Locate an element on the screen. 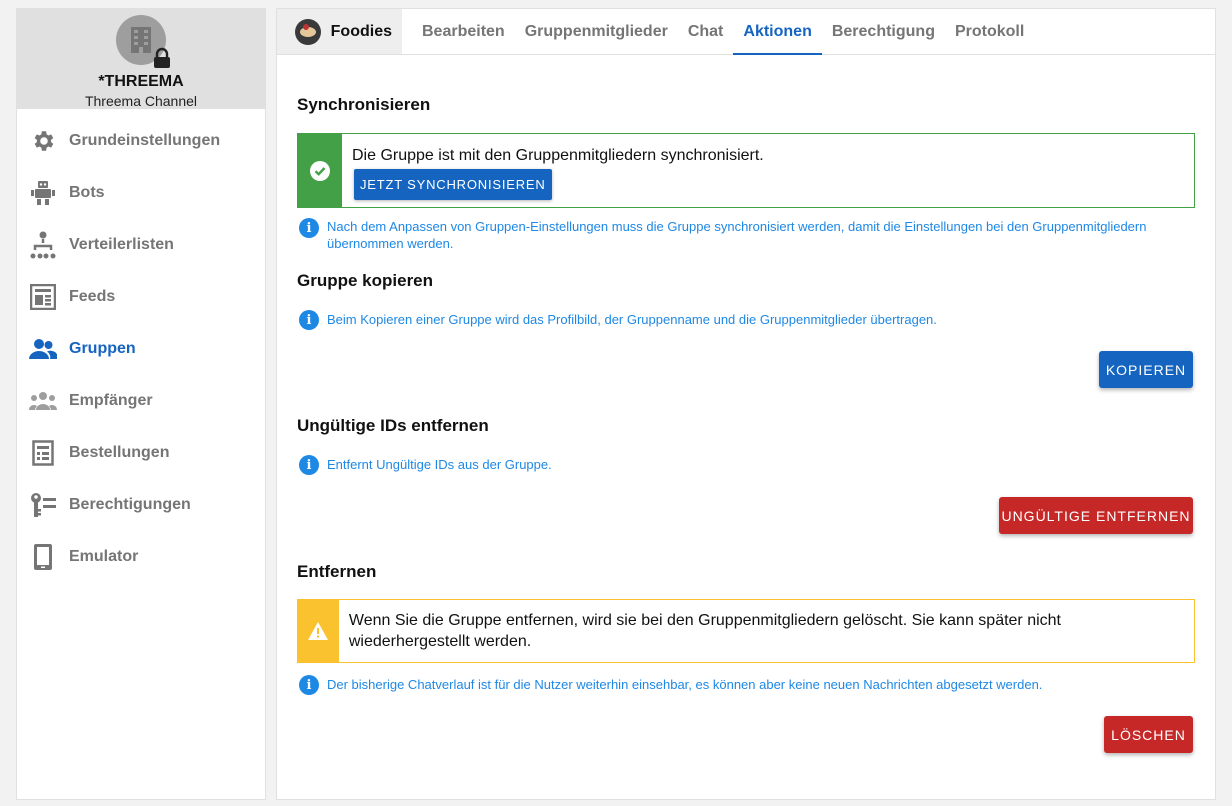 The height and width of the screenshot is (806, 1232). phone-icon is located at coordinates (43, 557).